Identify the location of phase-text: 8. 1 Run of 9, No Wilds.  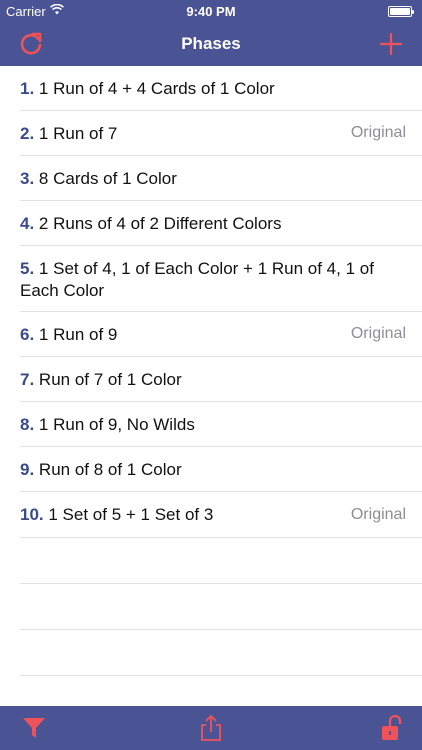
(221, 425).